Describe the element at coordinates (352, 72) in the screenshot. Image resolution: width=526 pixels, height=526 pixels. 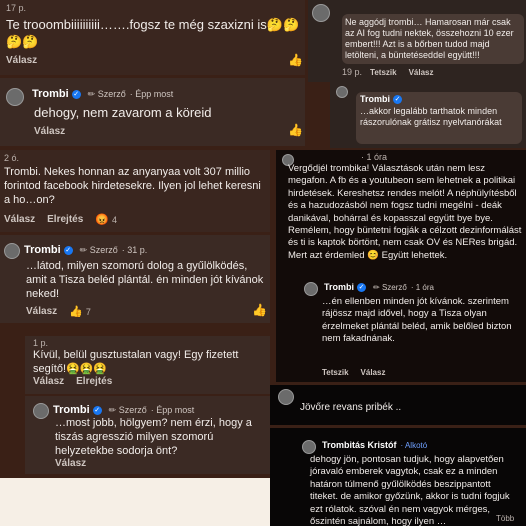
I see `comment-time: 19 p.` at that location.